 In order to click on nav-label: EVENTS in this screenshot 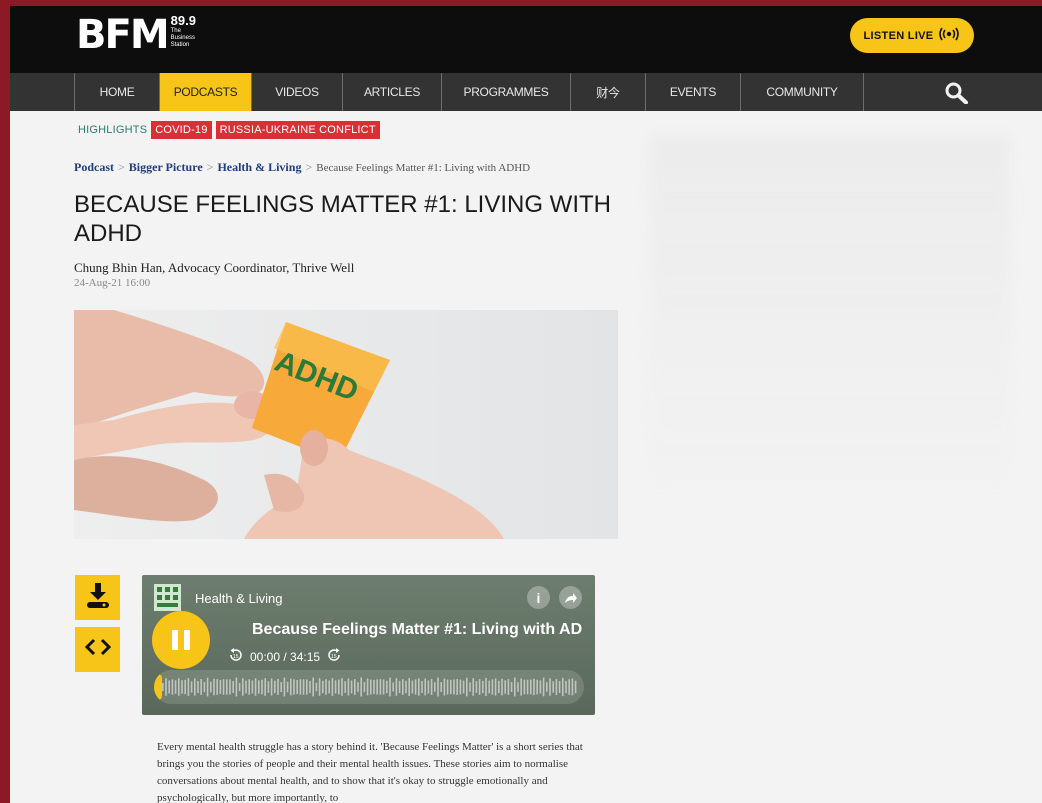, I will do `click(693, 92)`.